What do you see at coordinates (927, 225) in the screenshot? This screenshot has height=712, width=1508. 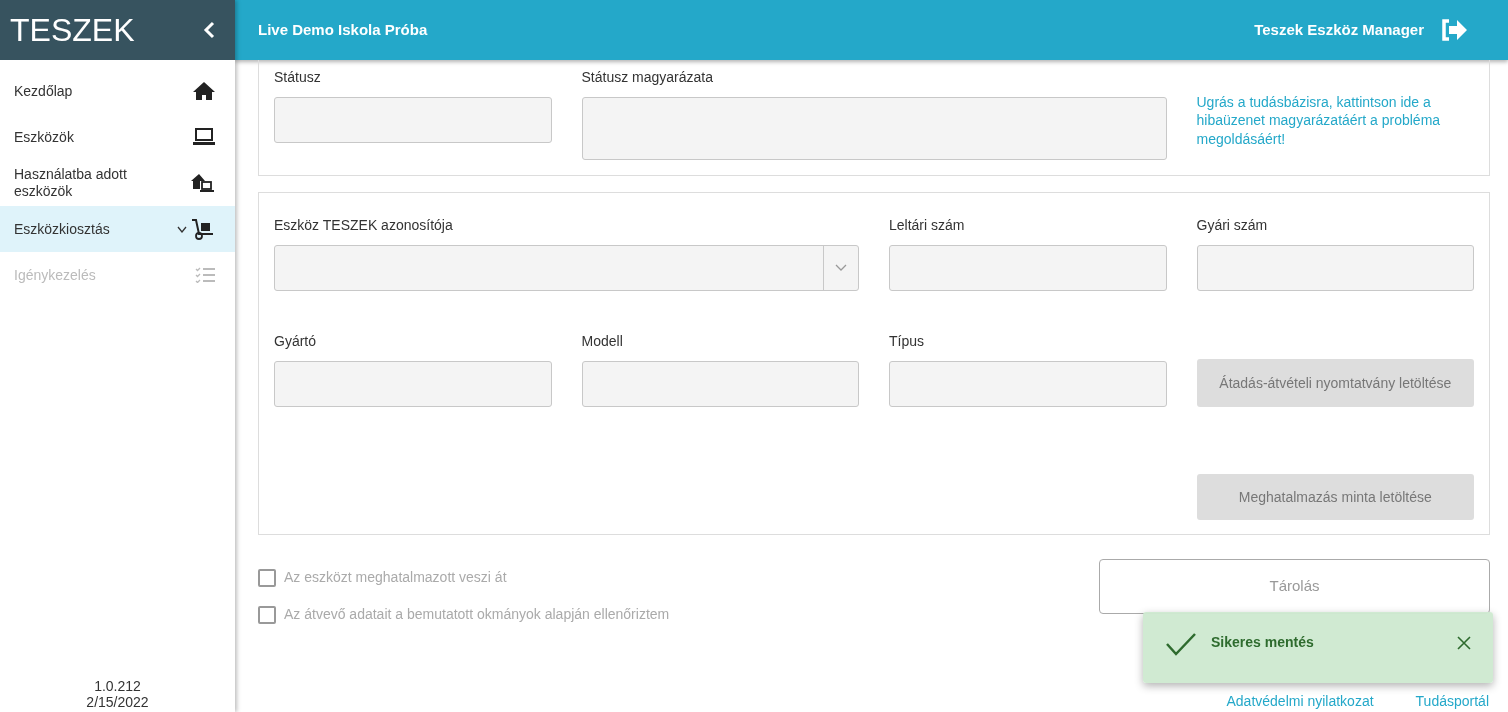 I see `field-label: Leltári szám` at bounding box center [927, 225].